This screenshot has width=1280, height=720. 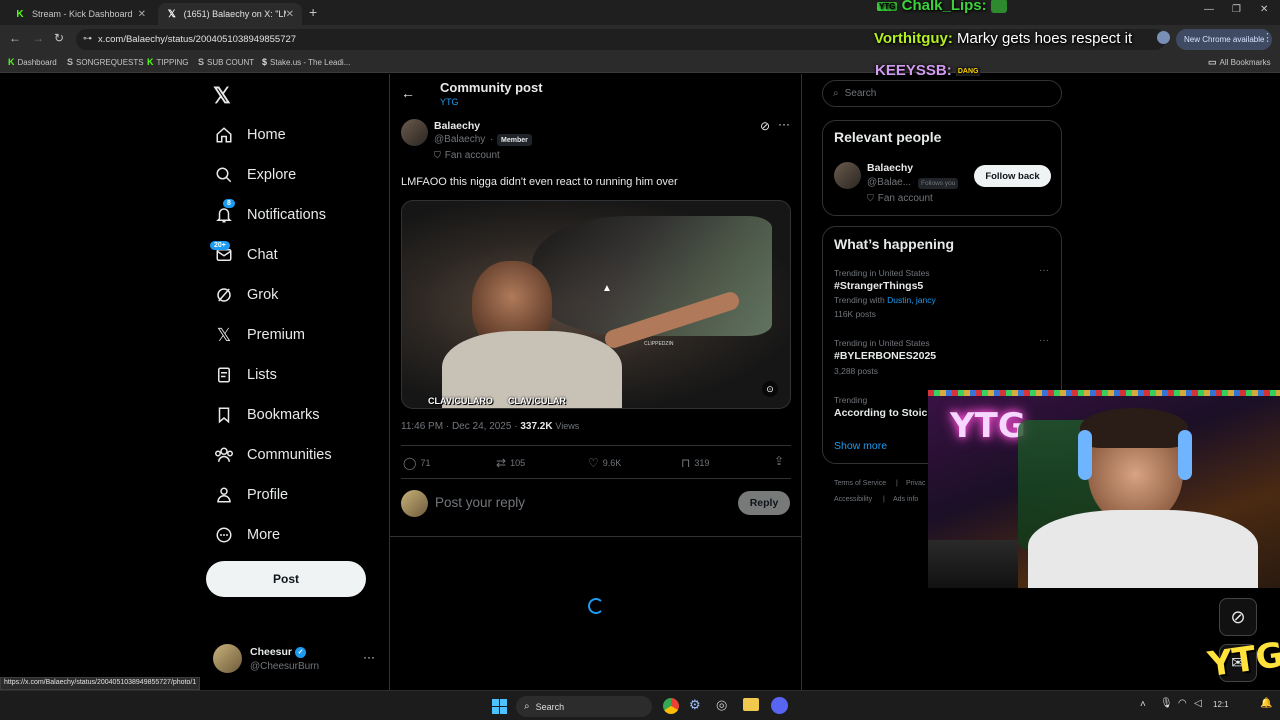 What do you see at coordinates (59, 38) in the screenshot?
I see `reload-icon: ↻` at bounding box center [59, 38].